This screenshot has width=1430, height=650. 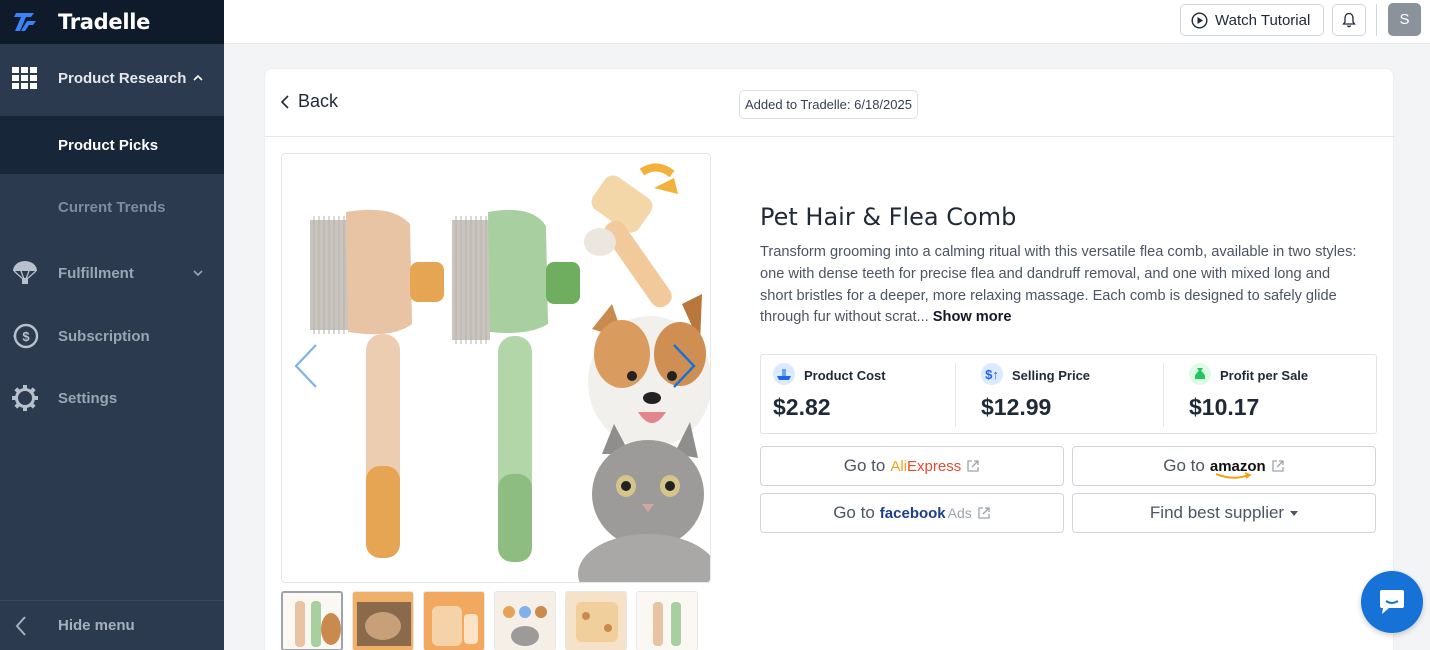 I want to click on stat-selling-price: $↑ Selling Price $12.99, so click(x=1066, y=395).